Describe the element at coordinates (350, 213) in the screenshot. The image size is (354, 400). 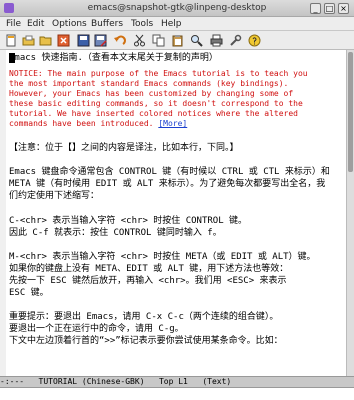
I see `vertical-scrollbar` at that location.